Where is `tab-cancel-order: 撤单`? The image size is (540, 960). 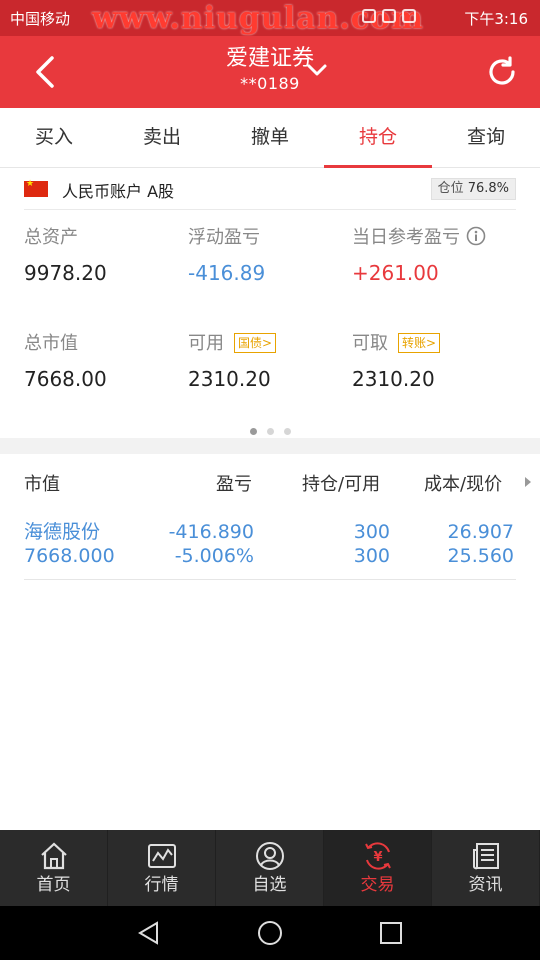
tab-cancel-order: 撤单 is located at coordinates (270, 137).